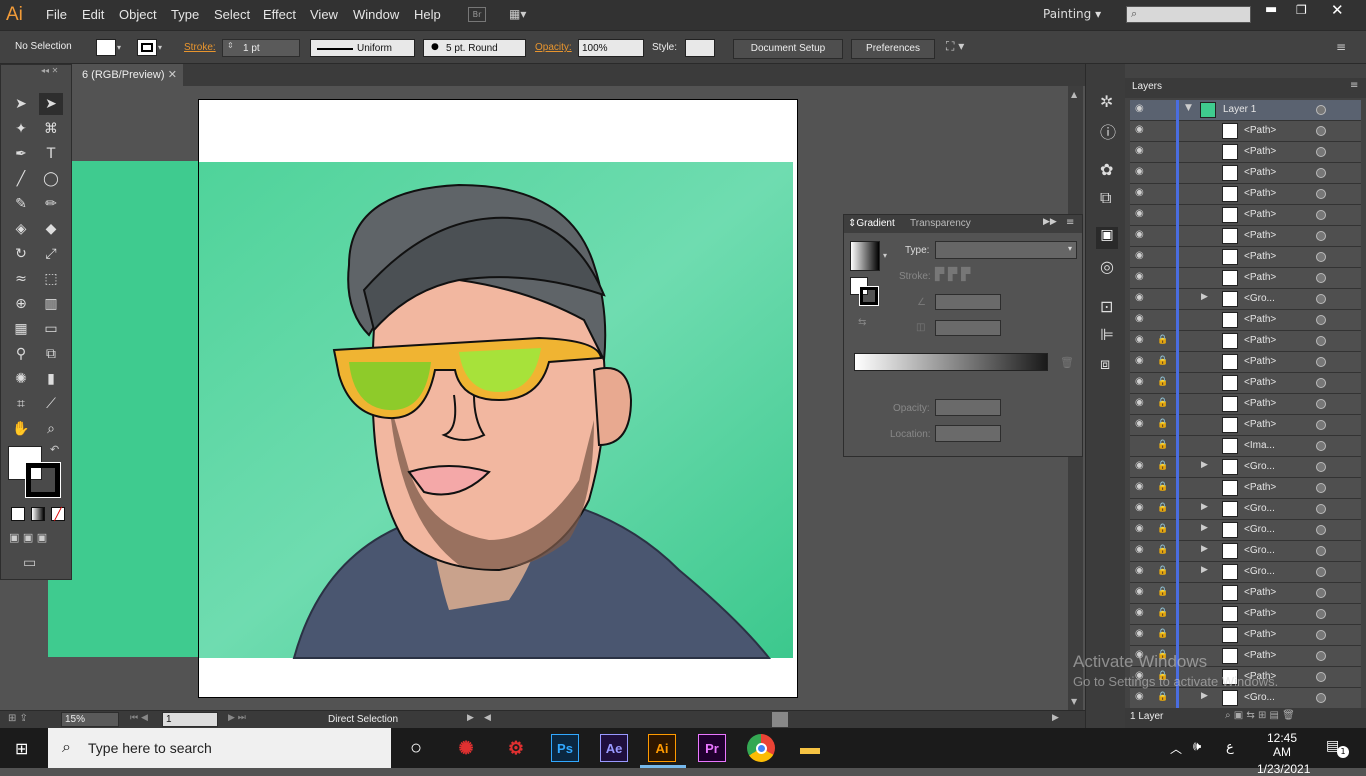 Image resolution: width=1366 pixels, height=776 pixels. What do you see at coordinates (712, 748) in the screenshot?
I see `premiere-icon: Pr` at bounding box center [712, 748].